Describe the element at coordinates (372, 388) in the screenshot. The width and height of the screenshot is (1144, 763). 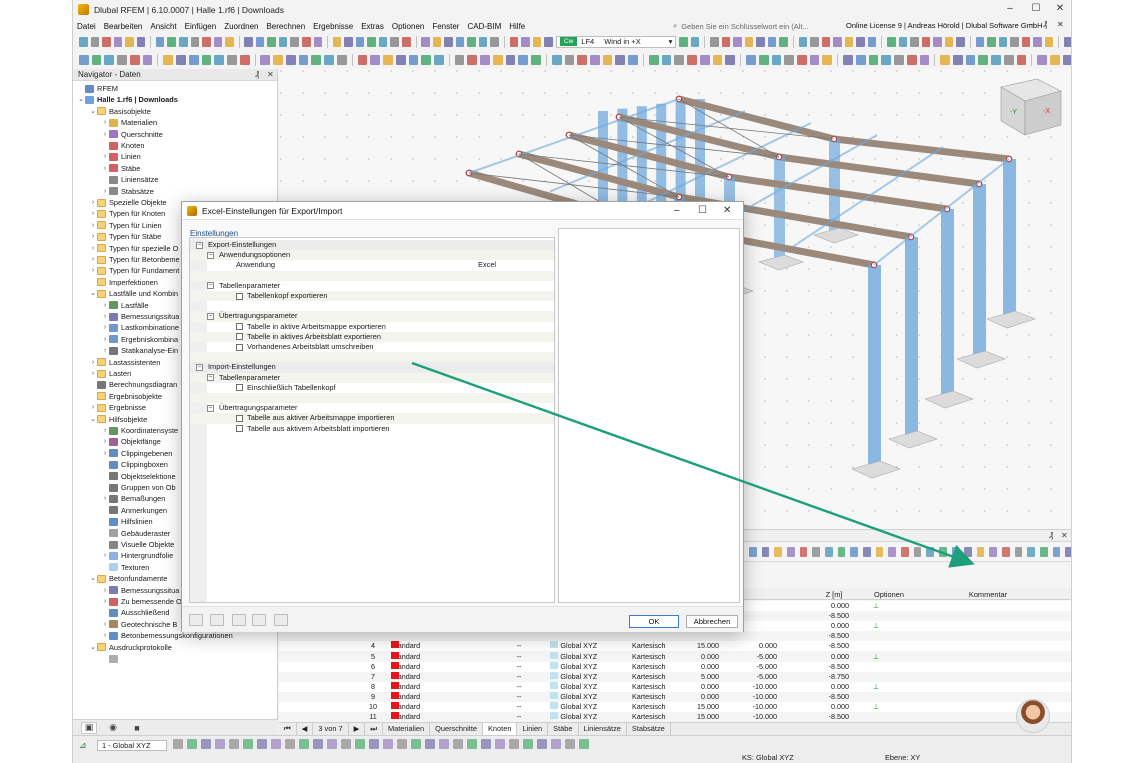
I see `setting-checkbox-row: Einschließlich Tabellenkopf` at that location.